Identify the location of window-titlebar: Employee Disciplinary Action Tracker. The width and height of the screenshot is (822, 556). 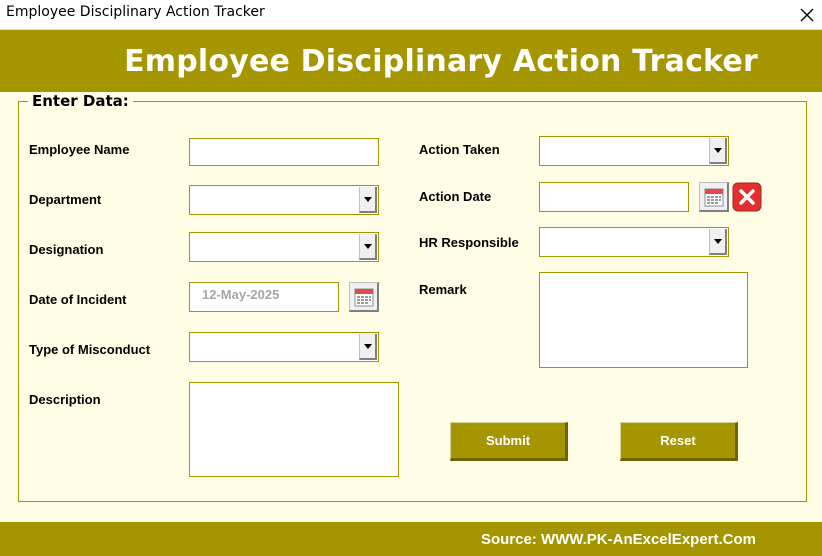
(411, 15).